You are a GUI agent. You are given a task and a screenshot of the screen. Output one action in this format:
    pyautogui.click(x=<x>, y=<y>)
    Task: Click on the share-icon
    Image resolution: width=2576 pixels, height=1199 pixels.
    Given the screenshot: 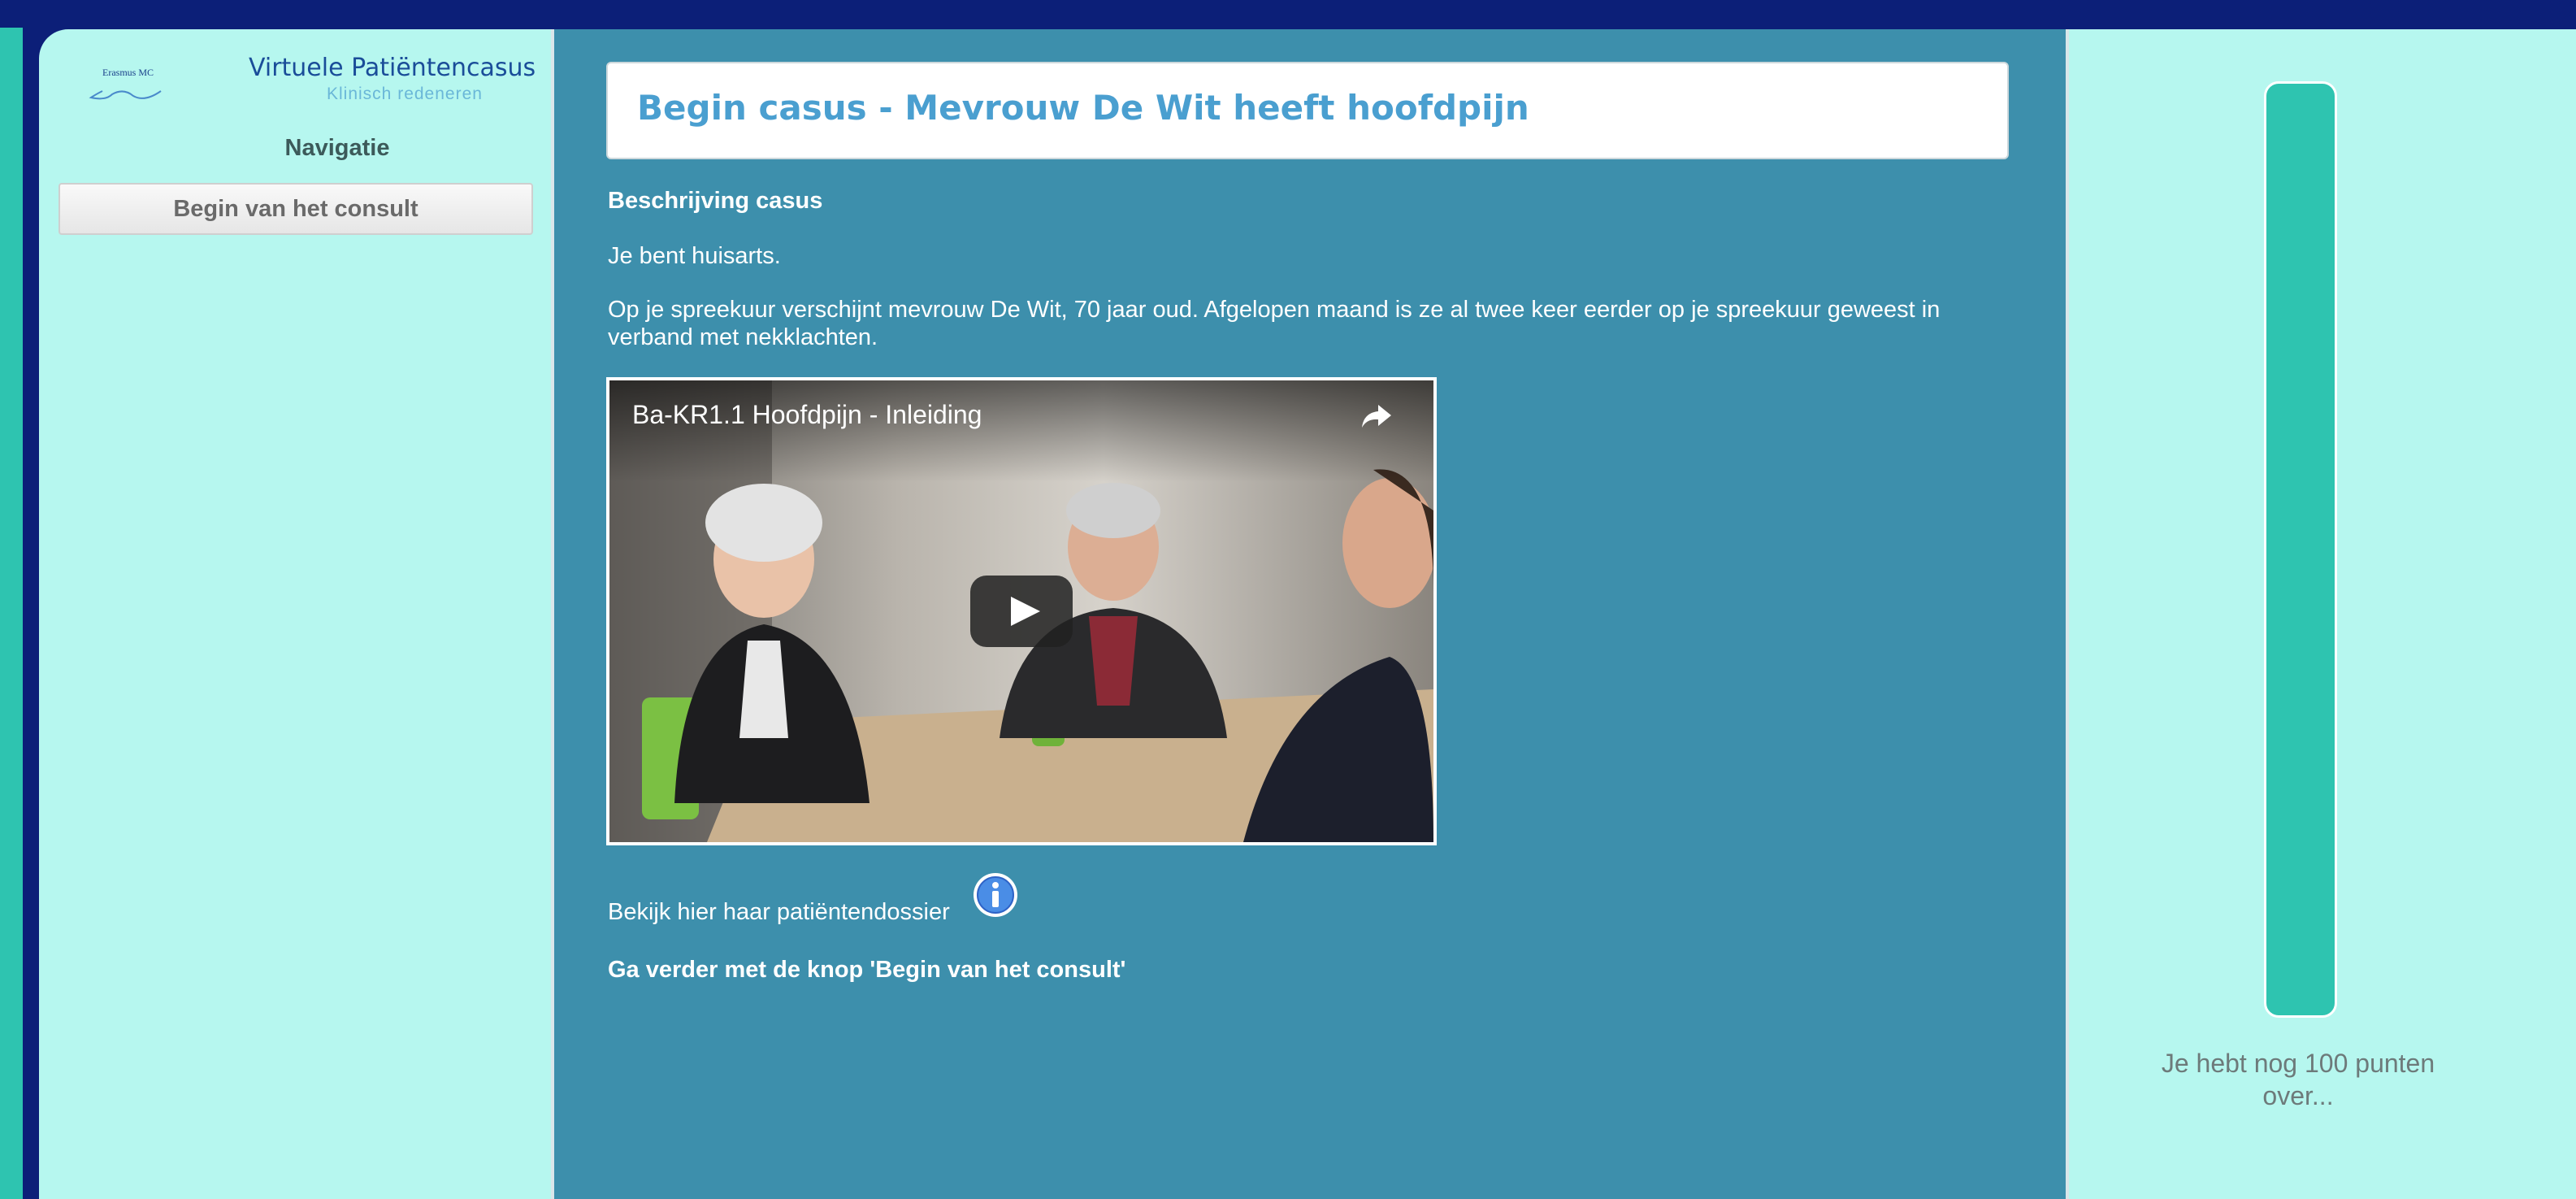 What is the action you would take?
    pyautogui.click(x=1376, y=416)
    